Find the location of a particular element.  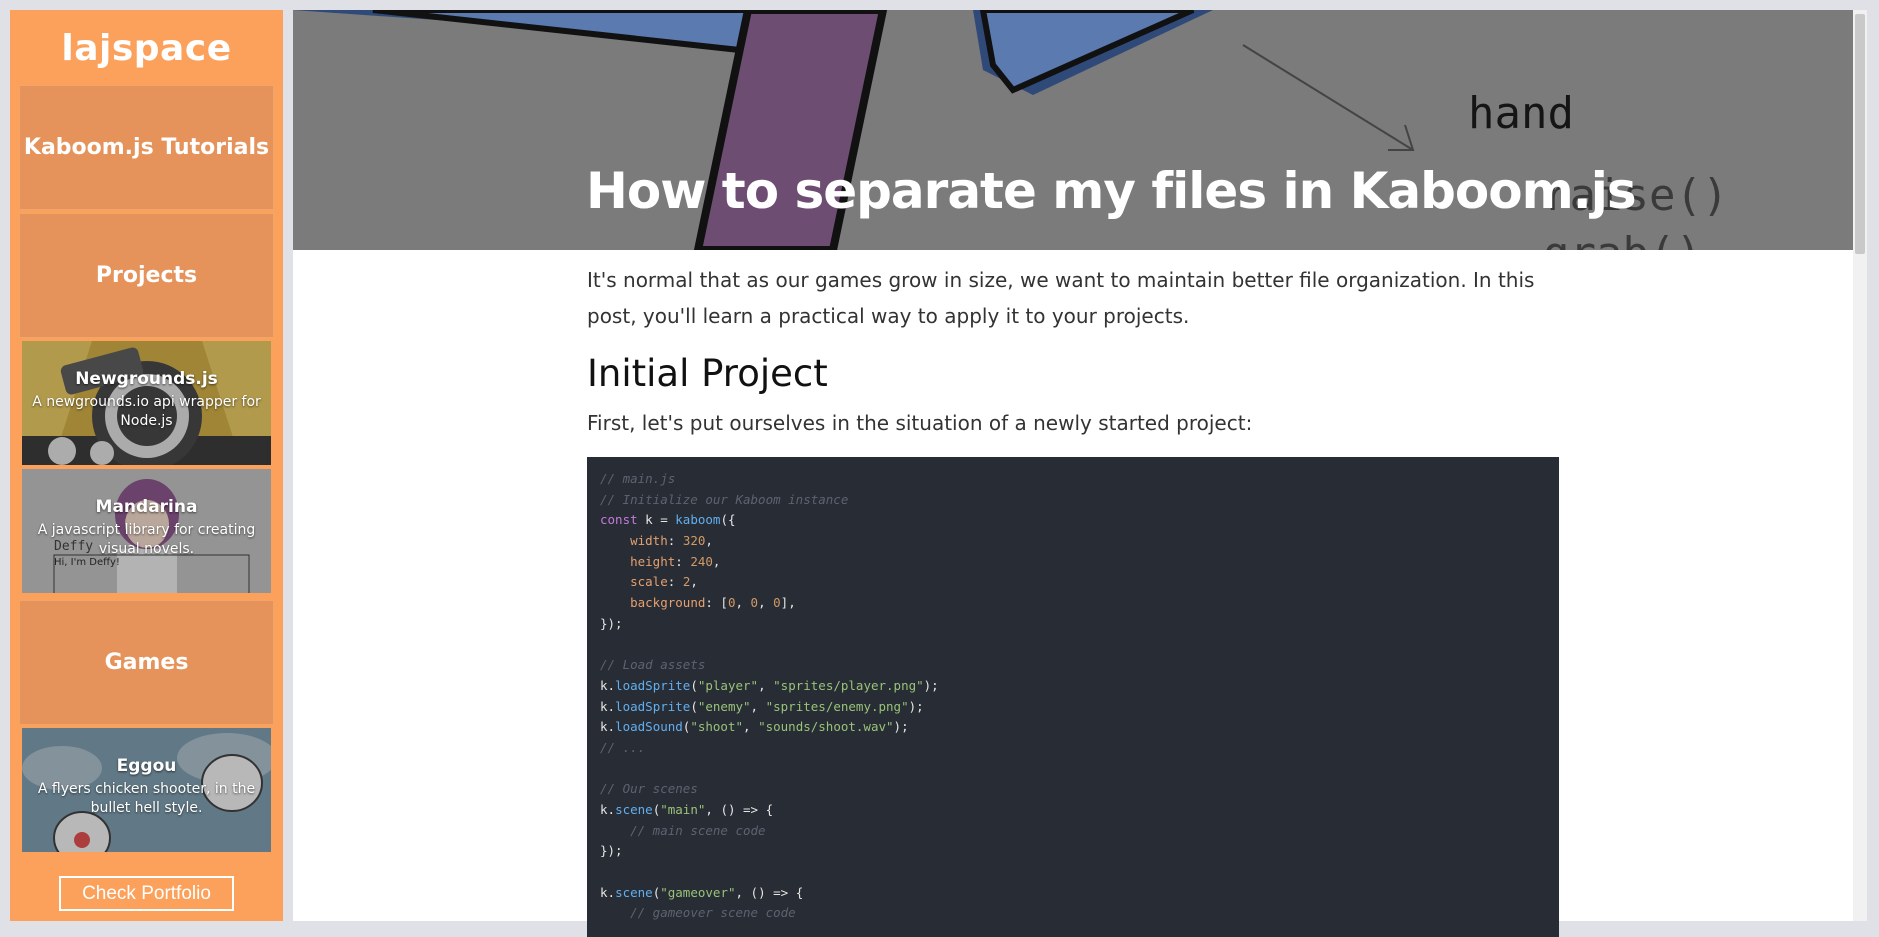

code-line: // Load assets is located at coordinates (1073, 665).